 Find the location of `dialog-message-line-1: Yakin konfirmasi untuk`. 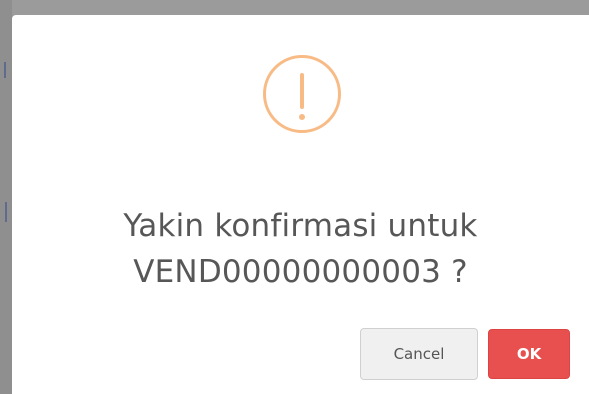

dialog-message-line-1: Yakin konfirmasi untuk is located at coordinates (300, 226).